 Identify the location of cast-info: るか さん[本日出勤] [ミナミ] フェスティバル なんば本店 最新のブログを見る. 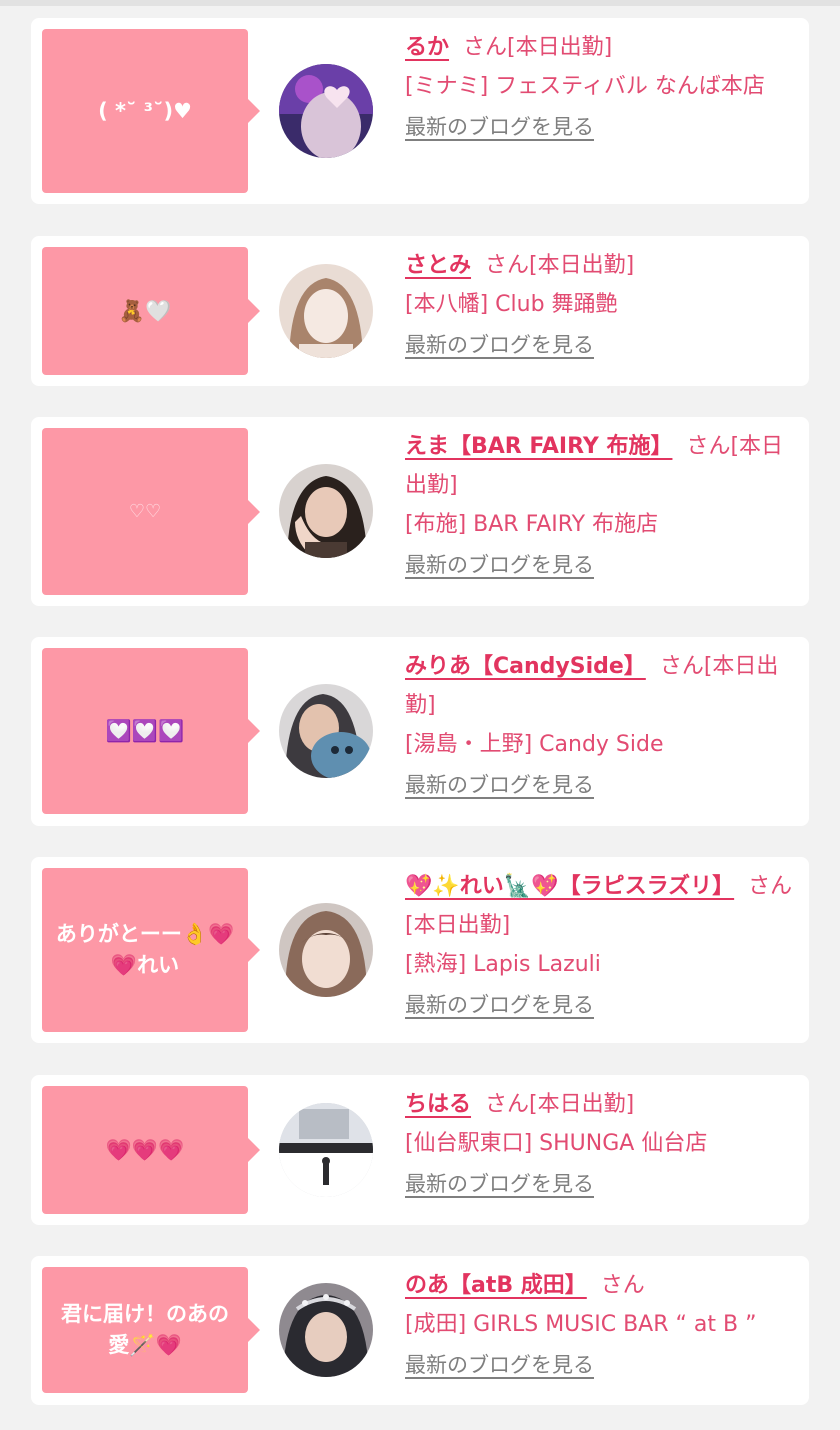
(601, 87).